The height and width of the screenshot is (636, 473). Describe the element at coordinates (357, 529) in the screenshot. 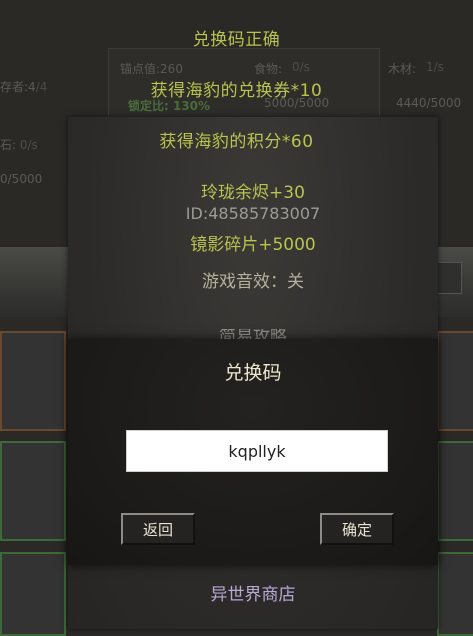

I see `confirm-button: 确定` at that location.